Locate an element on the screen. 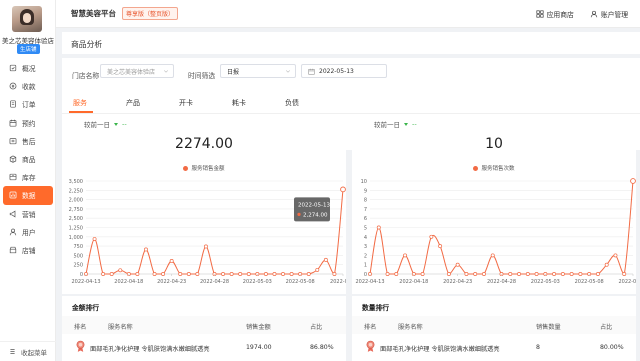 The width and height of the screenshot is (640, 361). data-icon is located at coordinates (13, 195).